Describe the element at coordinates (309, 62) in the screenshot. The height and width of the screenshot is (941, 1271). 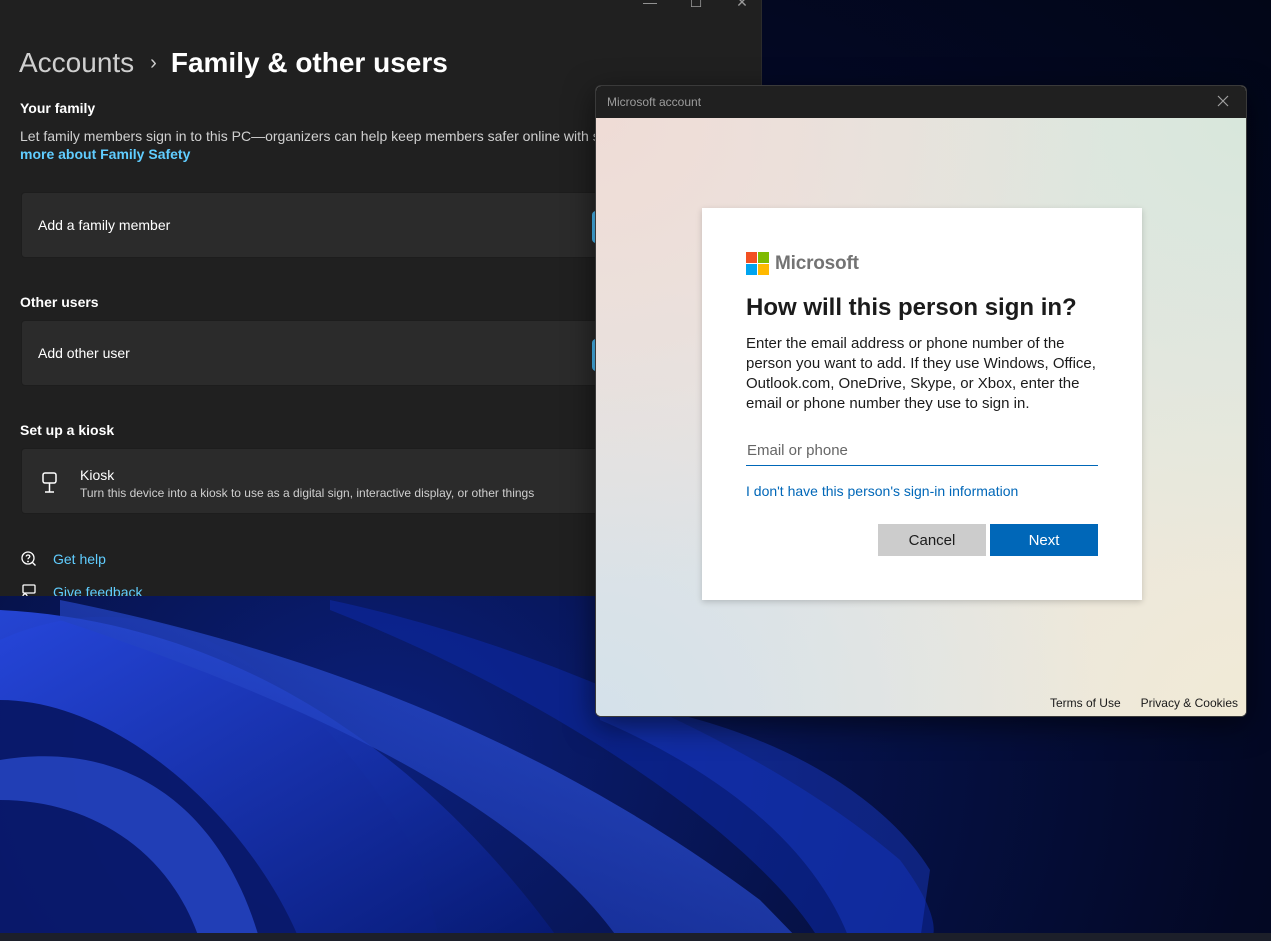
I see `page-title: Family & other users` at that location.